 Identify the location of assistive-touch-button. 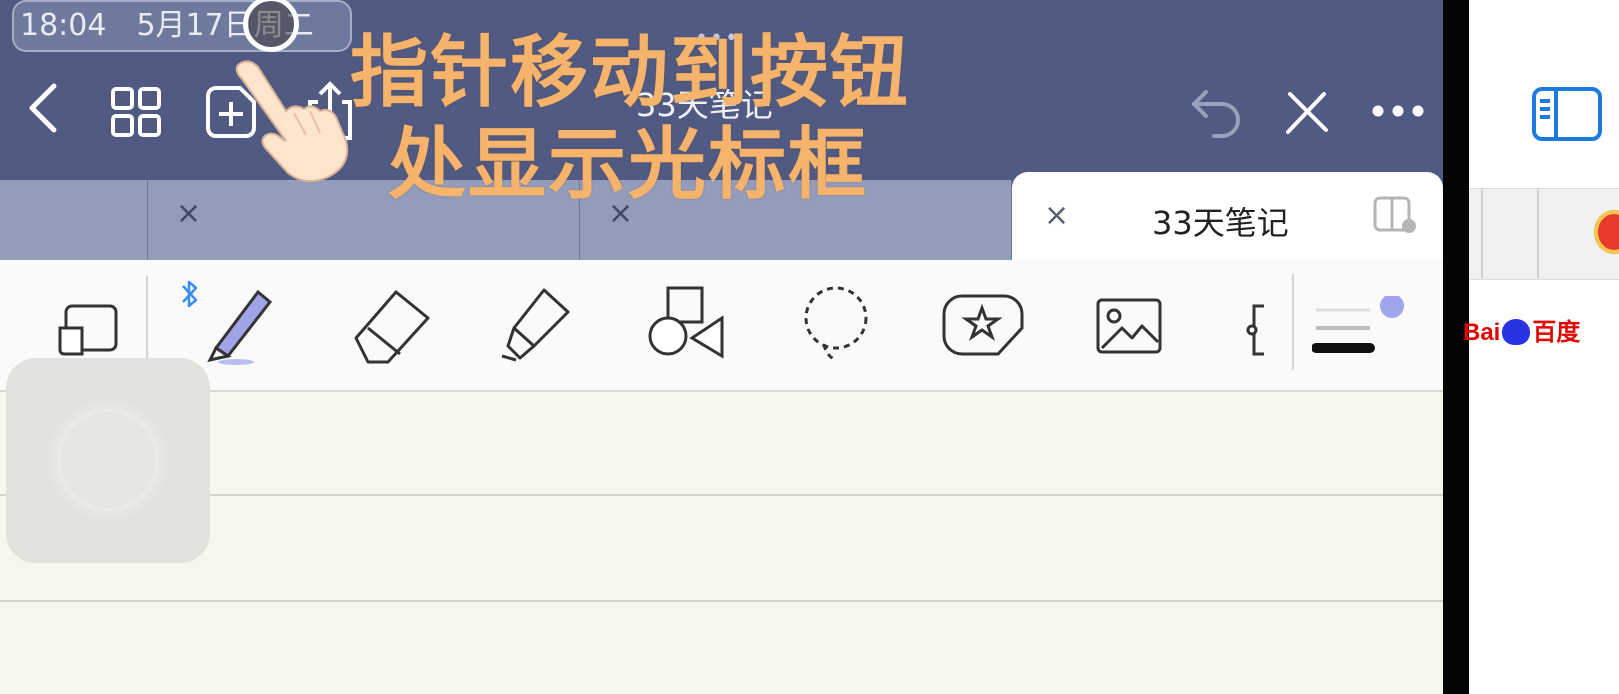
(108, 460).